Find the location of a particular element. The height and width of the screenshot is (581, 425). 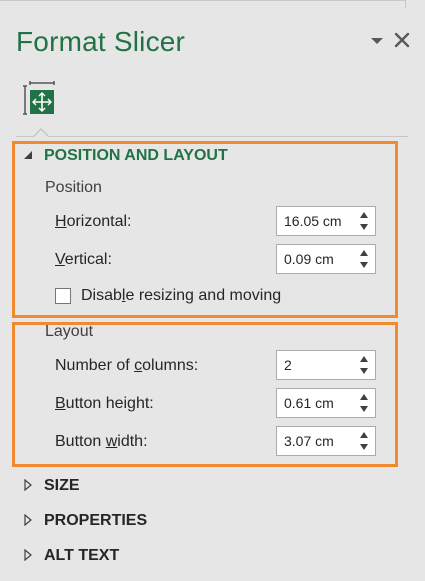

number-of-columns-label: Number of columns: is located at coordinates (127, 365).